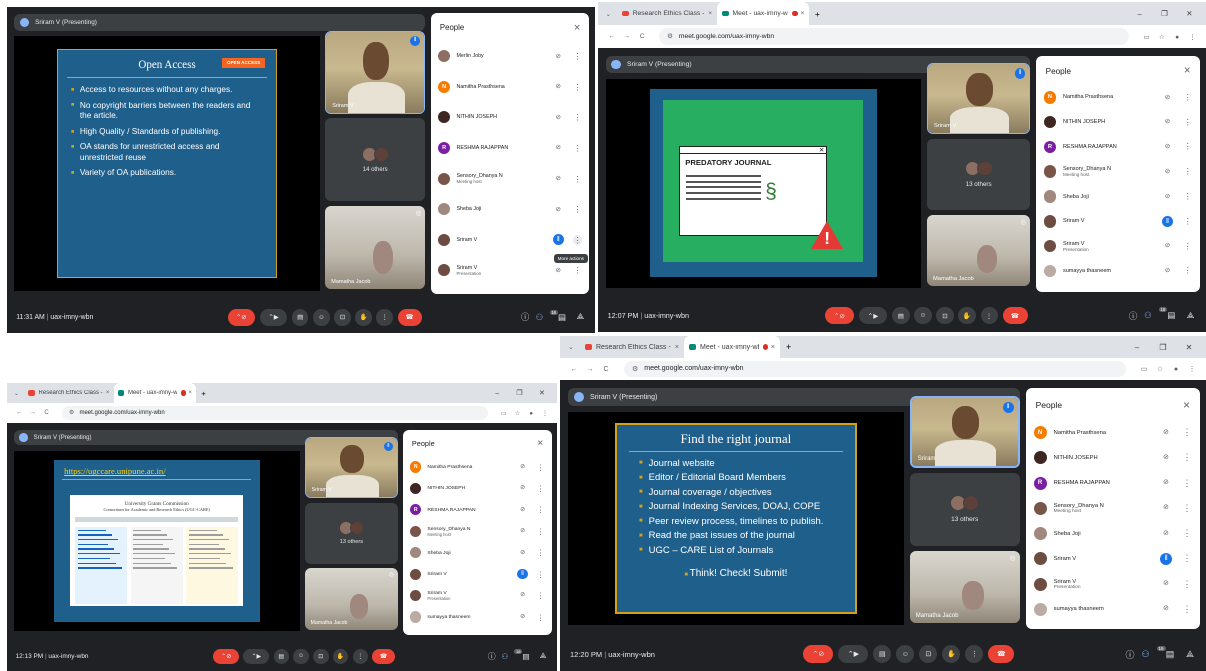 The image size is (1206, 671). Describe the element at coordinates (611, 36) in the screenshot. I see `back-icon: ←` at that location.